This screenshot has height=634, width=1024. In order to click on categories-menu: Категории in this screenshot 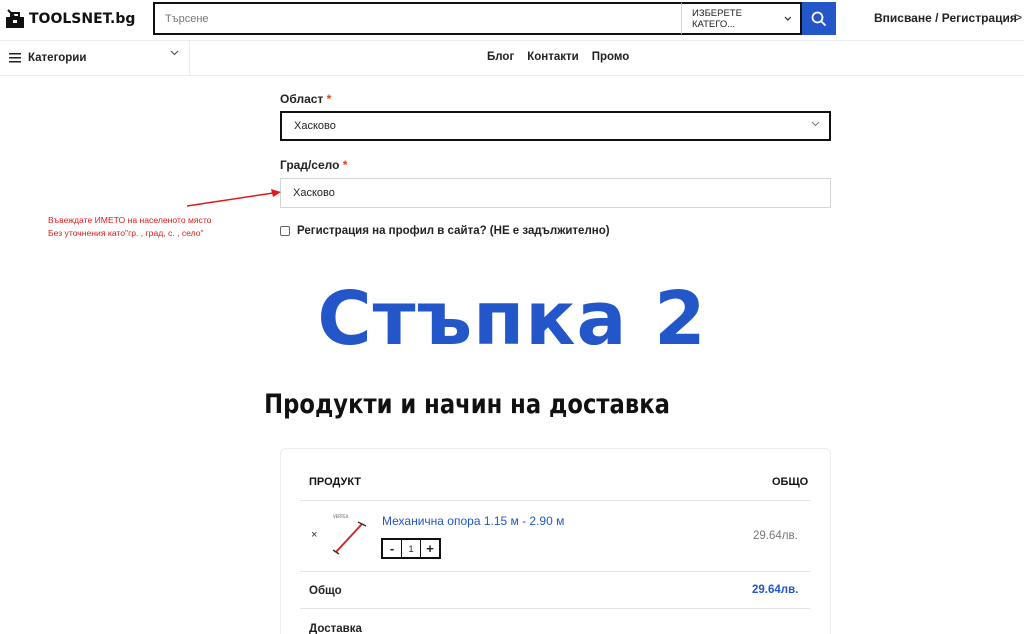, I will do `click(95, 58)`.